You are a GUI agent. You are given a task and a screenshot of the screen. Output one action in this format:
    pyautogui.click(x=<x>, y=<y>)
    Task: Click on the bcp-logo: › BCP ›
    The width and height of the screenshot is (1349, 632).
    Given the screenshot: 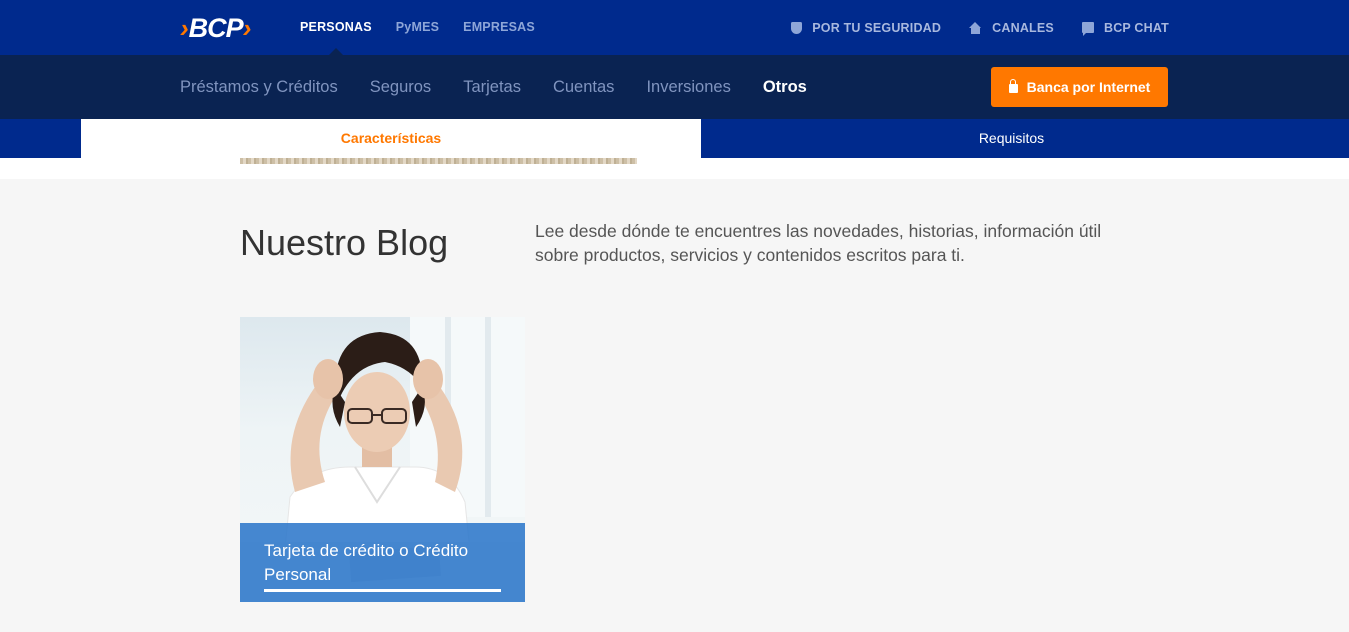 What is the action you would take?
    pyautogui.click(x=215, y=28)
    